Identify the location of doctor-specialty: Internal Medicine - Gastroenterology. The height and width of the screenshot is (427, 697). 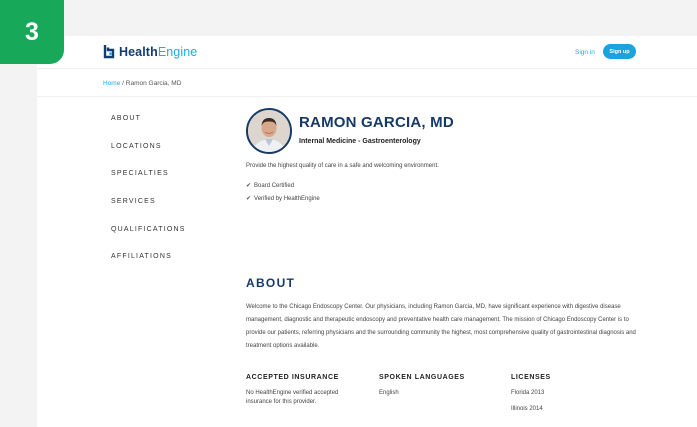
(360, 141).